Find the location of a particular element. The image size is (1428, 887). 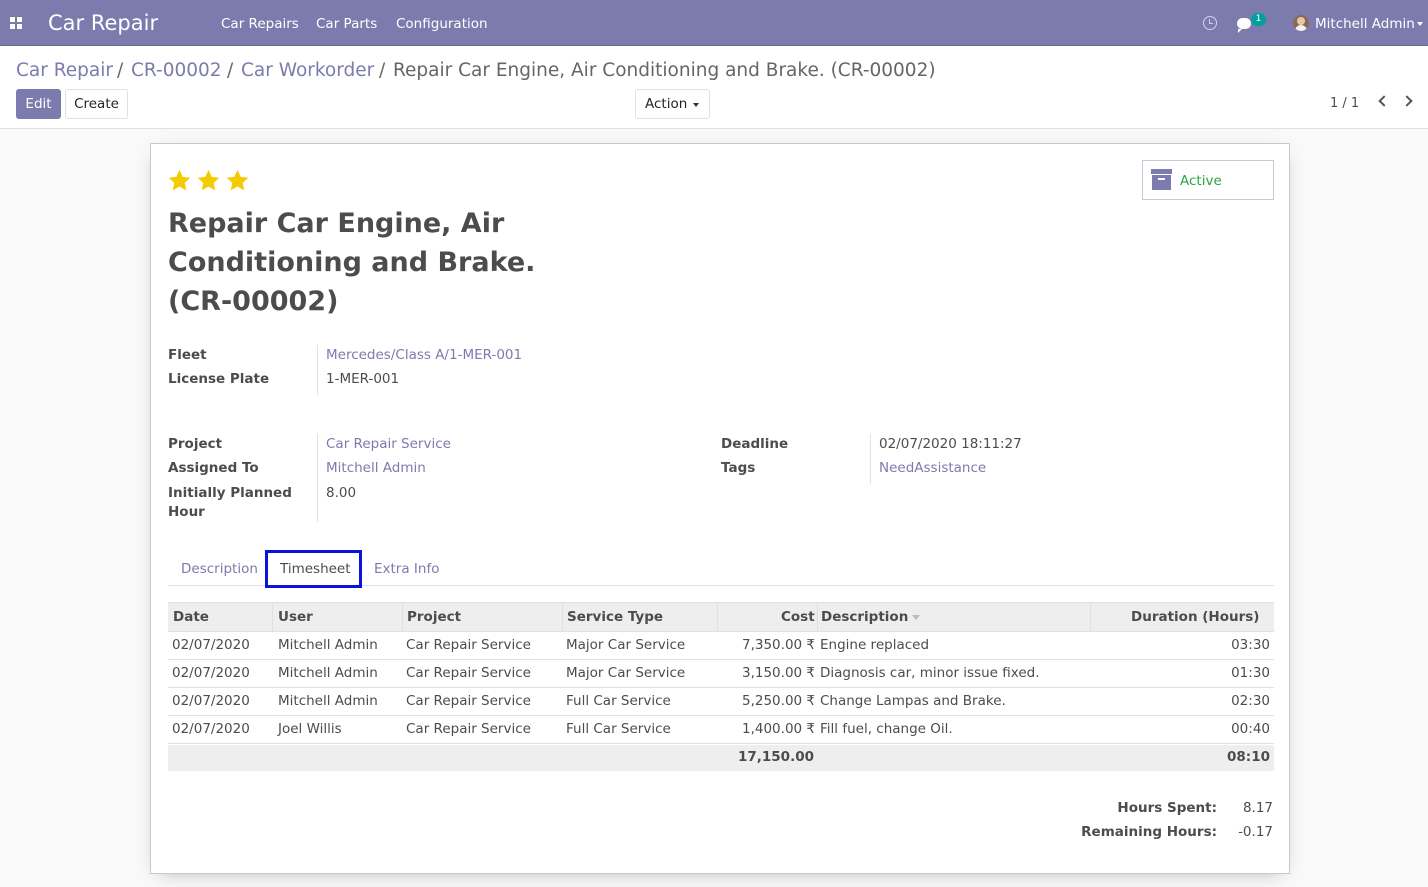

apps-grid-icon is located at coordinates (16, 23).